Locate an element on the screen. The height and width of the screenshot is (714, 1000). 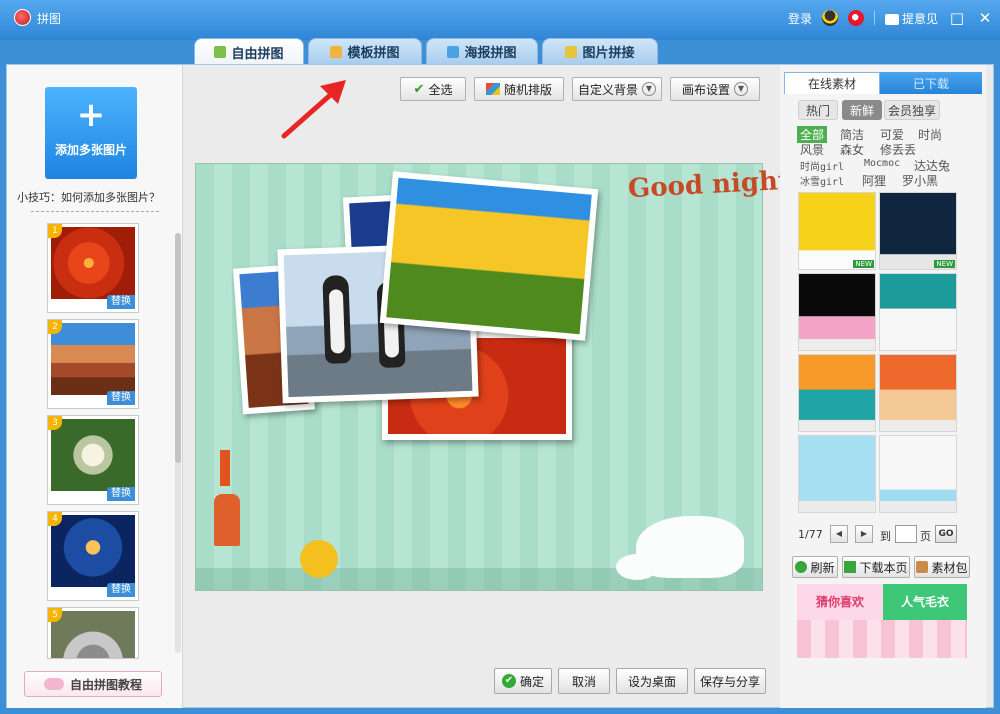
category-forest-girl: 森女 is located at coordinates (852, 149).